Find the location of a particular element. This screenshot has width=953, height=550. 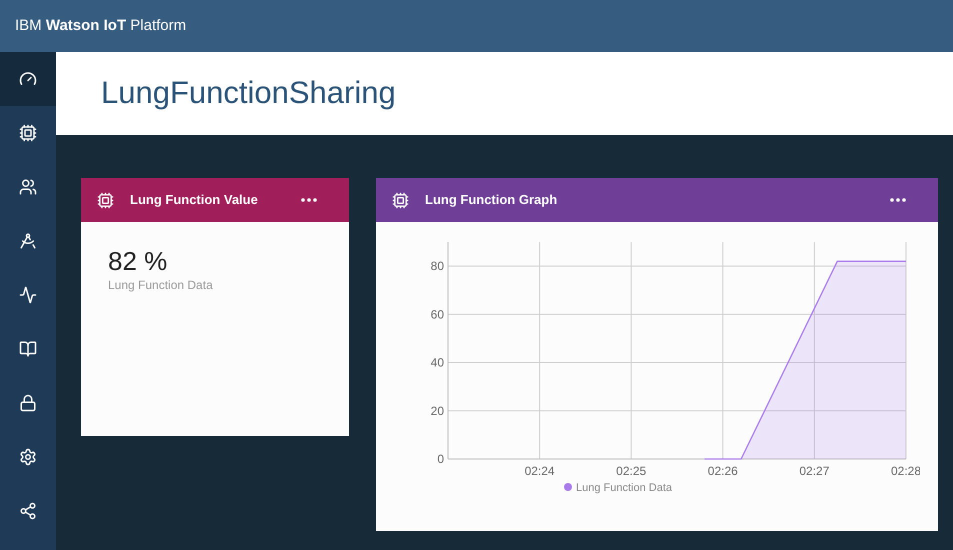

chart-line-icon is located at coordinates (28, 295).